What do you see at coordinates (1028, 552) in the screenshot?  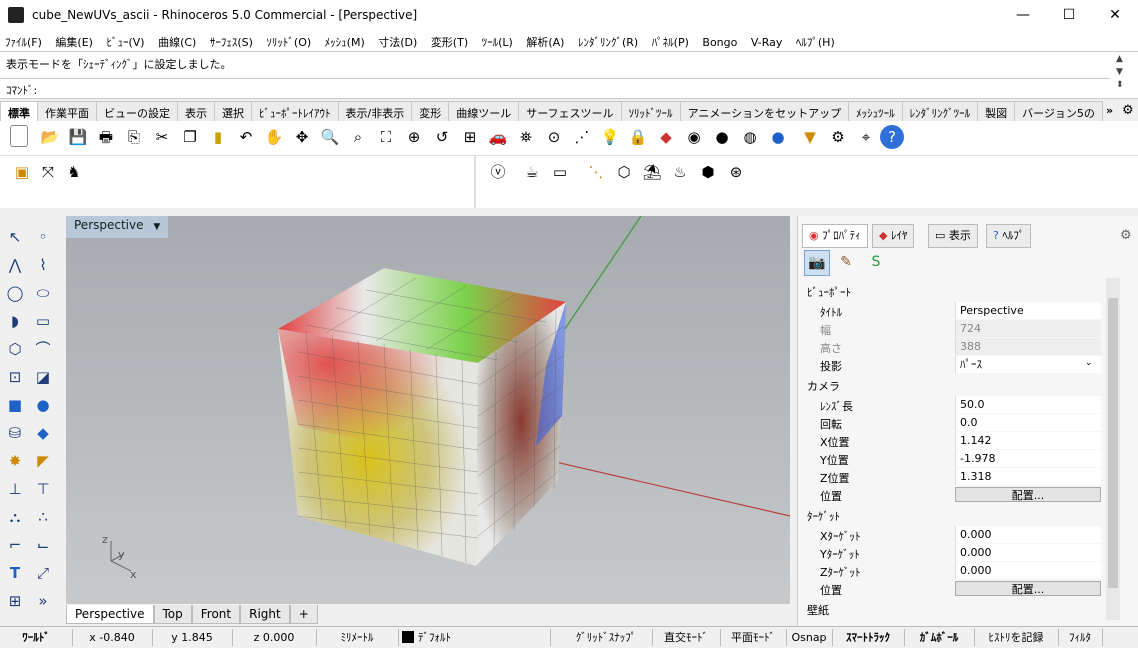 I see `target-y-value: 0.000` at bounding box center [1028, 552].